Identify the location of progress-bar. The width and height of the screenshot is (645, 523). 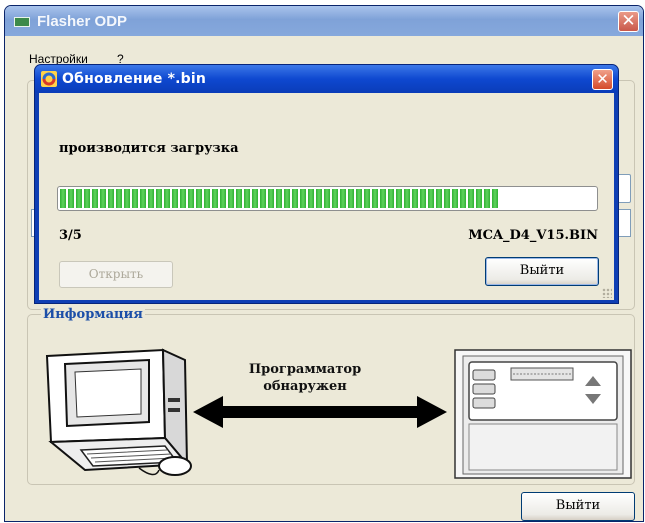
(327, 198).